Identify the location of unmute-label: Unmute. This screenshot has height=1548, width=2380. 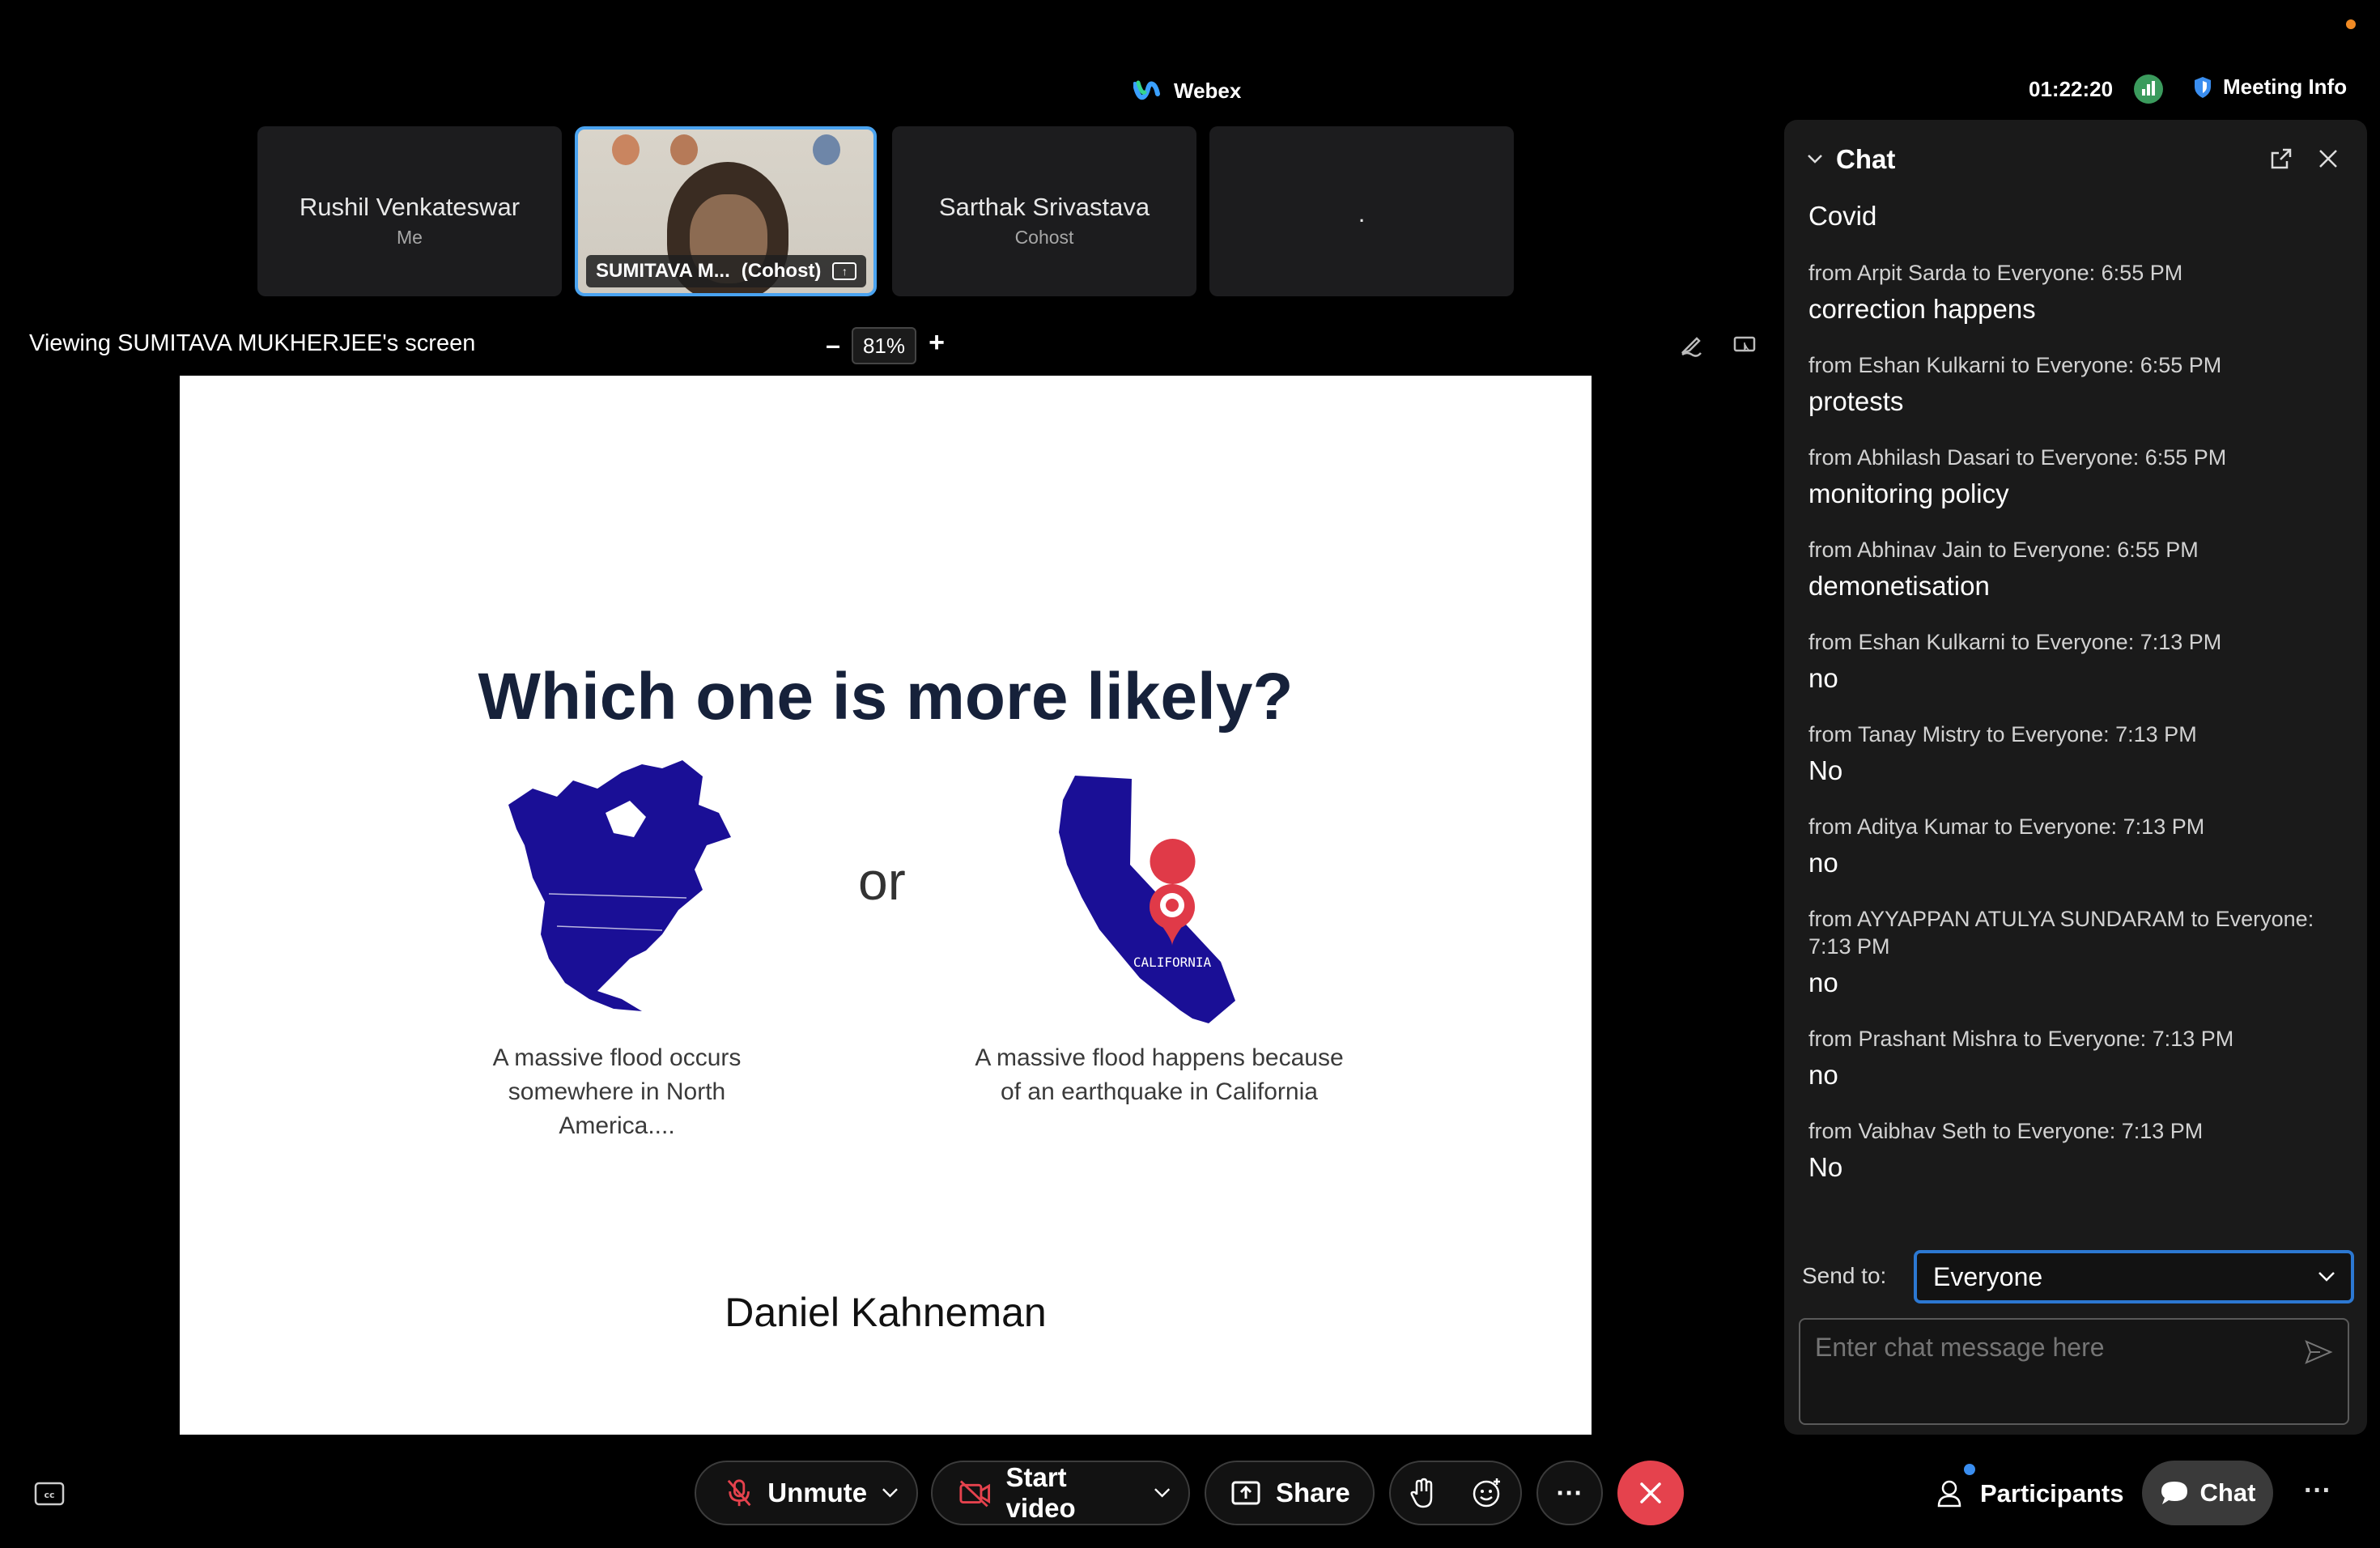
(817, 1493).